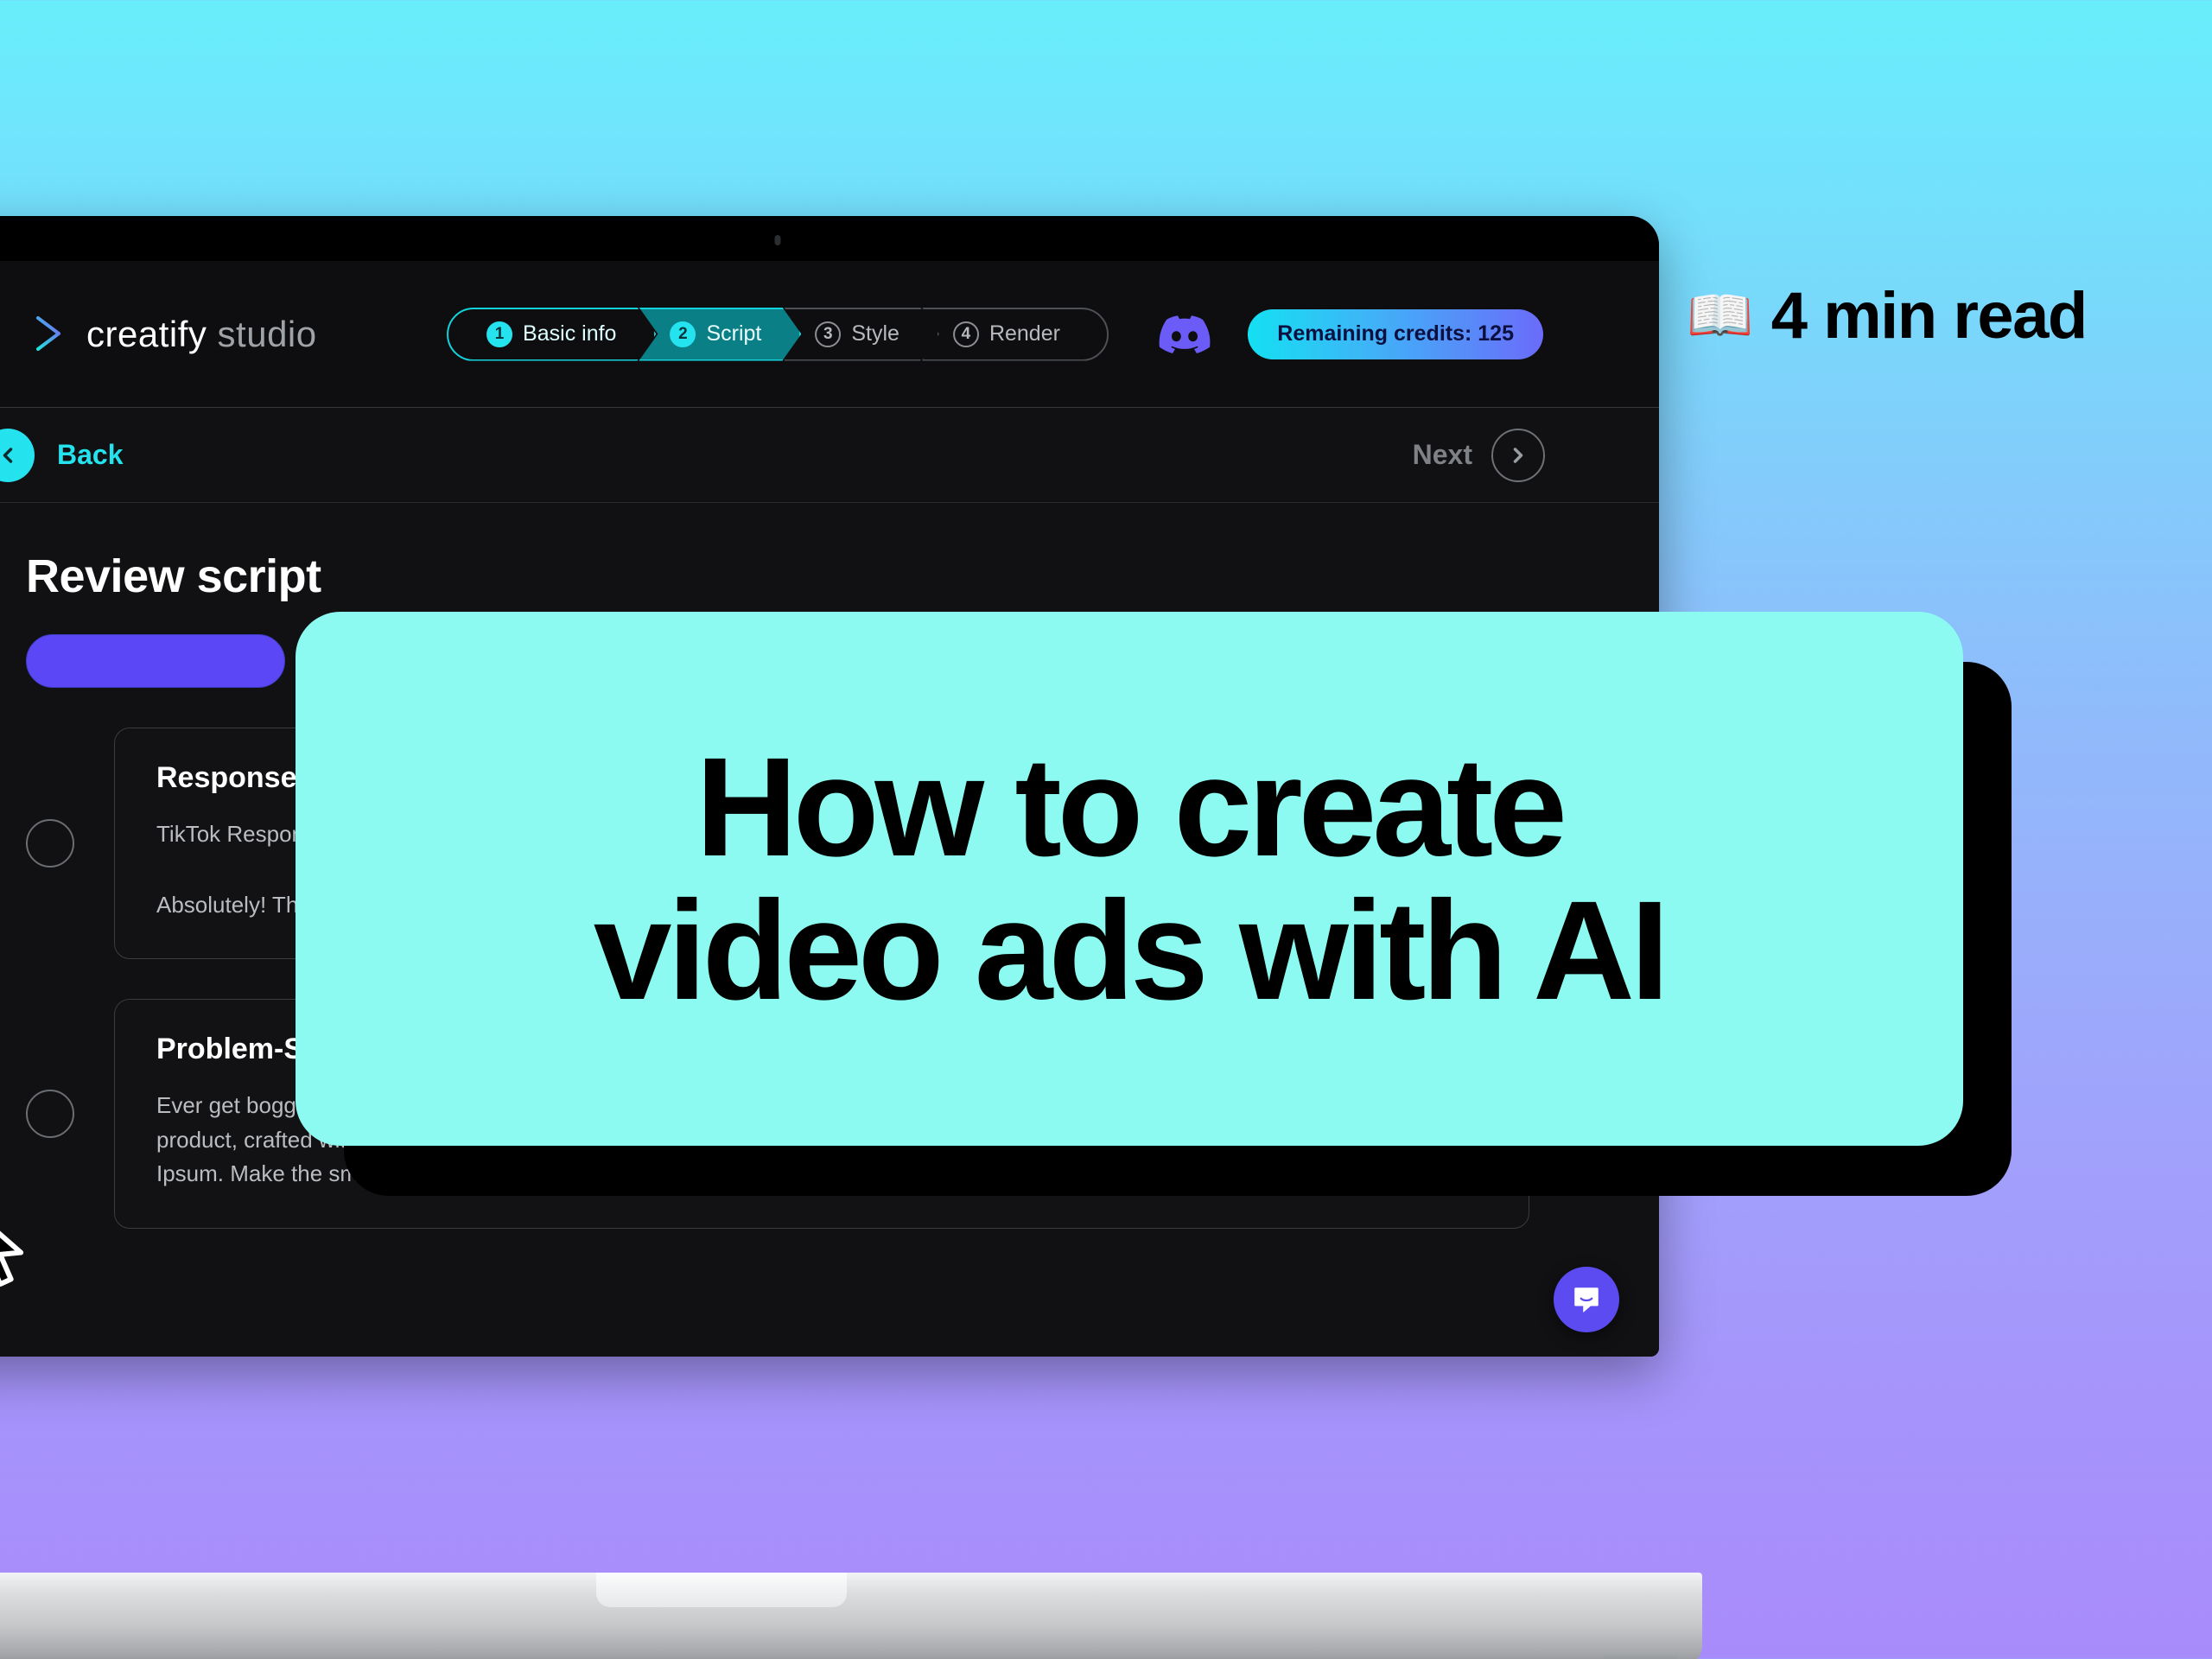 Image resolution: width=2212 pixels, height=1659 pixels. I want to click on discord-icon, so click(1184, 334).